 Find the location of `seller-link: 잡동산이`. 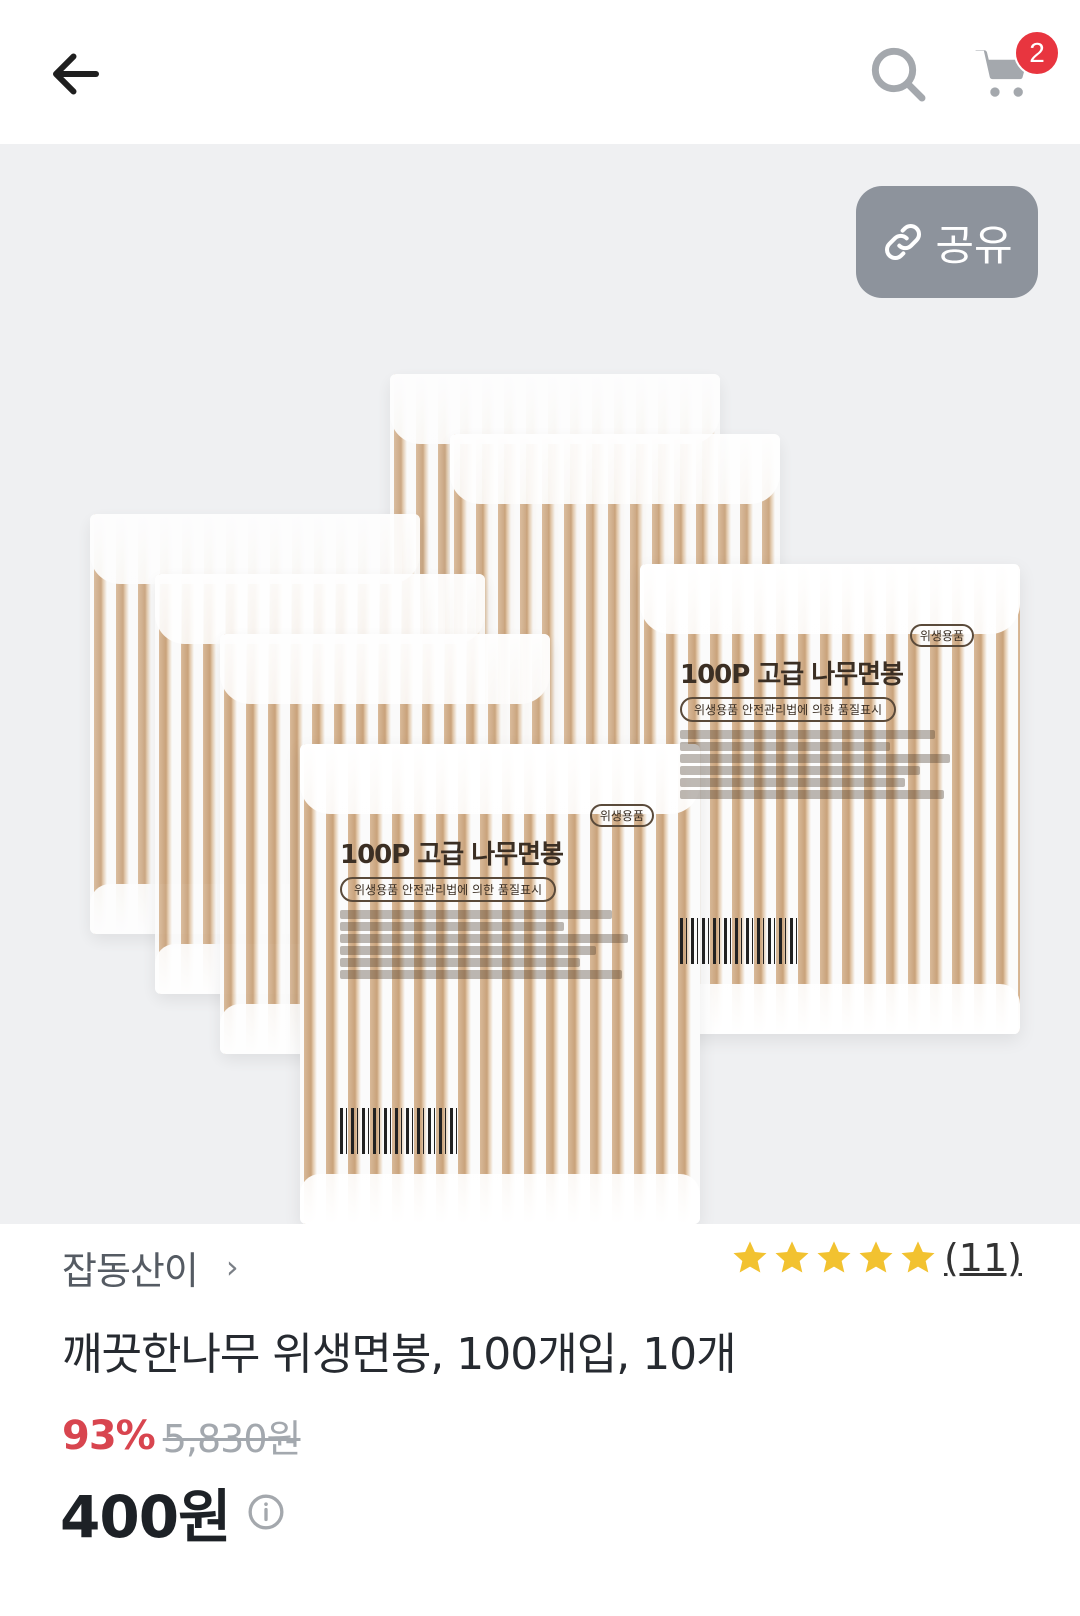

seller-link: 잡동산이 is located at coordinates (130, 1267).